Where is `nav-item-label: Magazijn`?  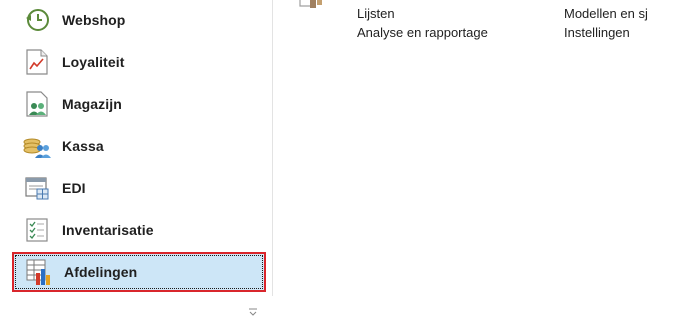 nav-item-label: Magazijn is located at coordinates (92, 104).